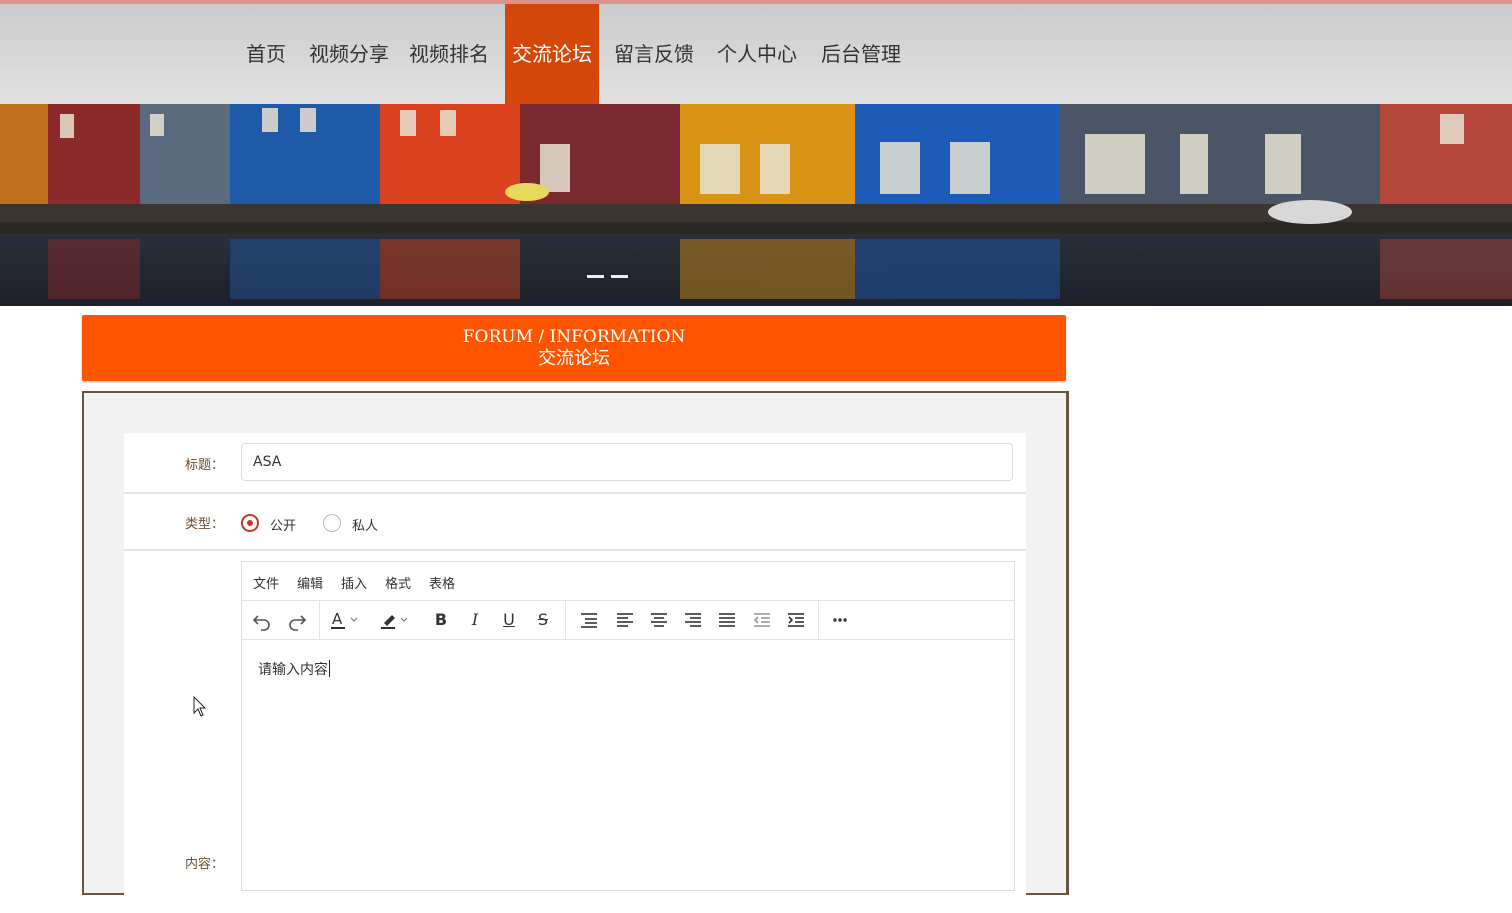 The height and width of the screenshot is (913, 1512). What do you see at coordinates (310, 582) in the screenshot?
I see `menu-edit: 编辑` at bounding box center [310, 582].